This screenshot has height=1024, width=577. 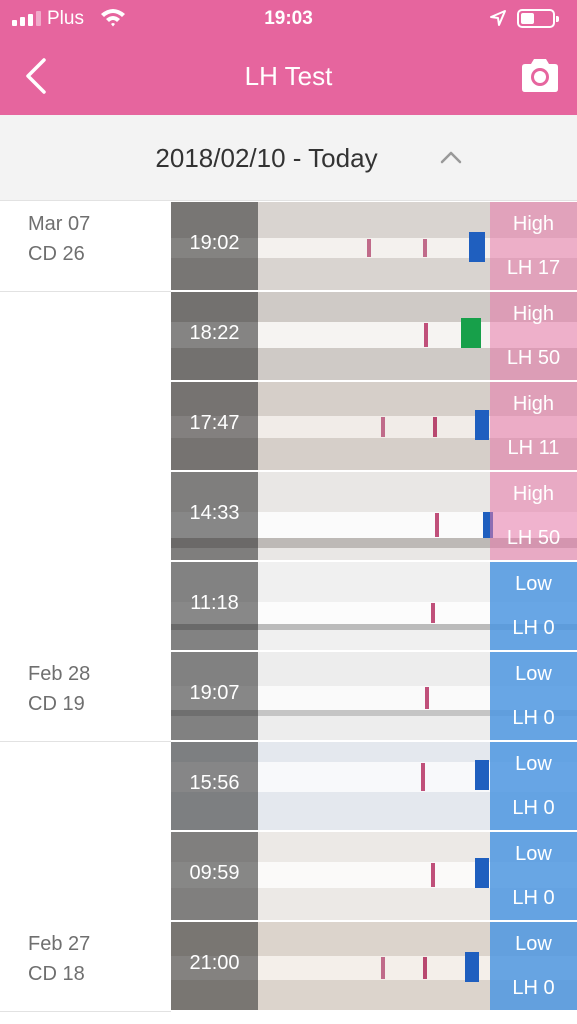 What do you see at coordinates (498, 18) in the screenshot?
I see `location-icon` at bounding box center [498, 18].